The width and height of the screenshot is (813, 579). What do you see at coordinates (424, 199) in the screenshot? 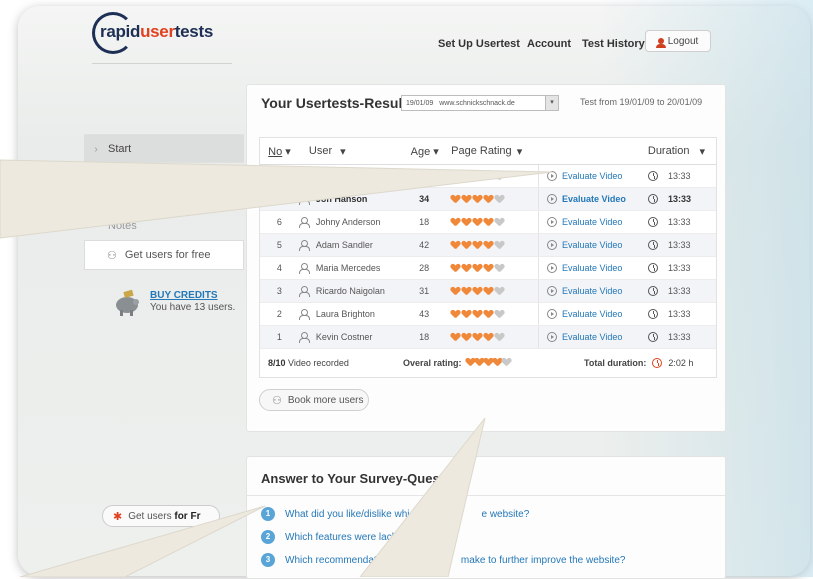
I see `cell-age: 34` at bounding box center [424, 199].